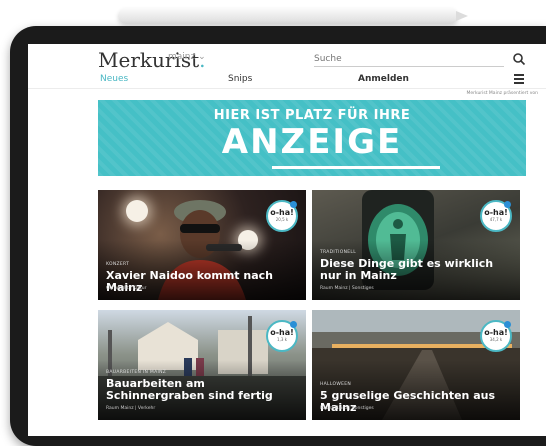  I want to click on city-label: mainz, so click(182, 57).